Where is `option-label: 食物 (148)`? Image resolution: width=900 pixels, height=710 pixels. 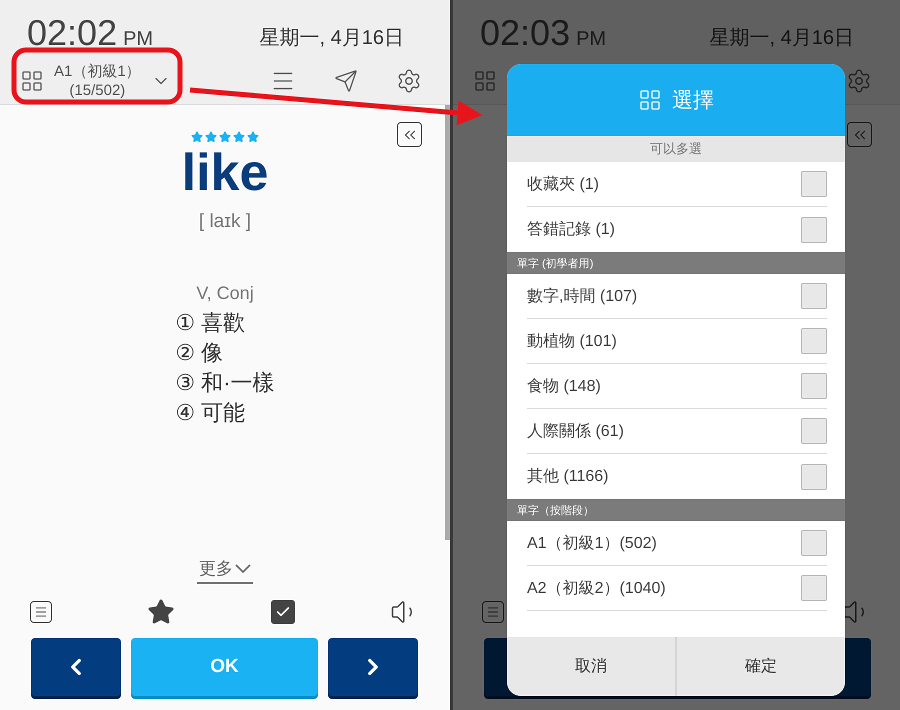 option-label: 食物 (148) is located at coordinates (564, 386).